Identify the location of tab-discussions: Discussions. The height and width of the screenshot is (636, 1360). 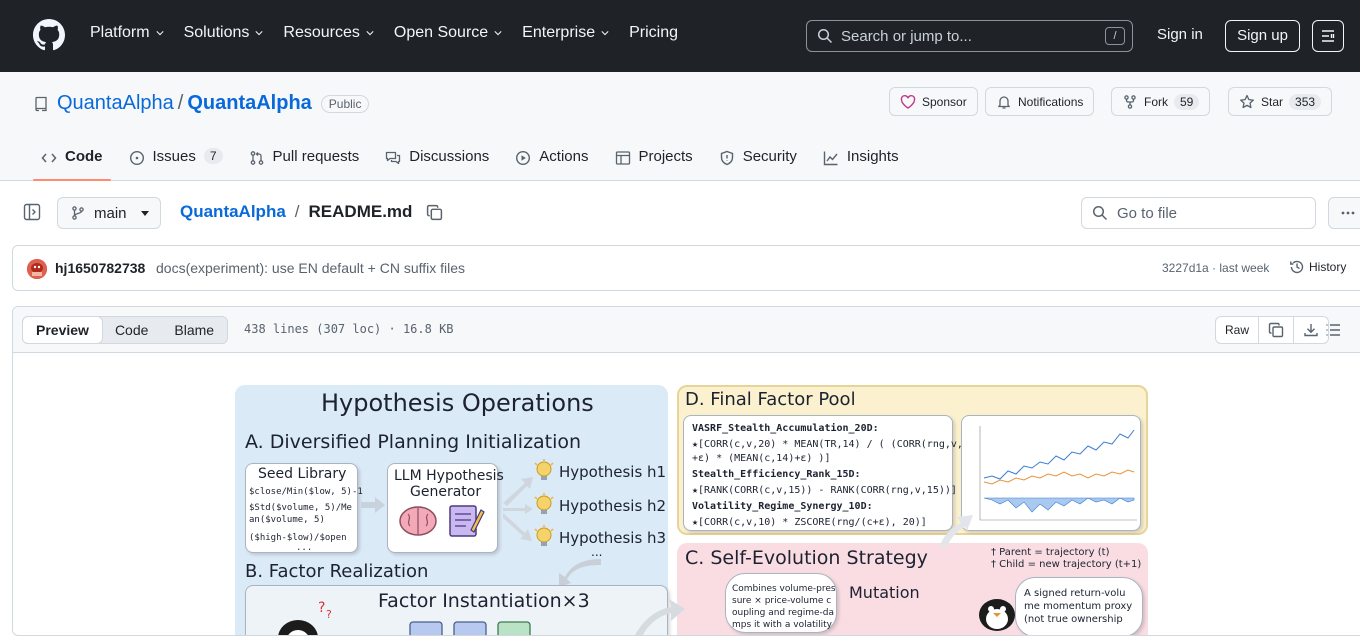
(437, 162).